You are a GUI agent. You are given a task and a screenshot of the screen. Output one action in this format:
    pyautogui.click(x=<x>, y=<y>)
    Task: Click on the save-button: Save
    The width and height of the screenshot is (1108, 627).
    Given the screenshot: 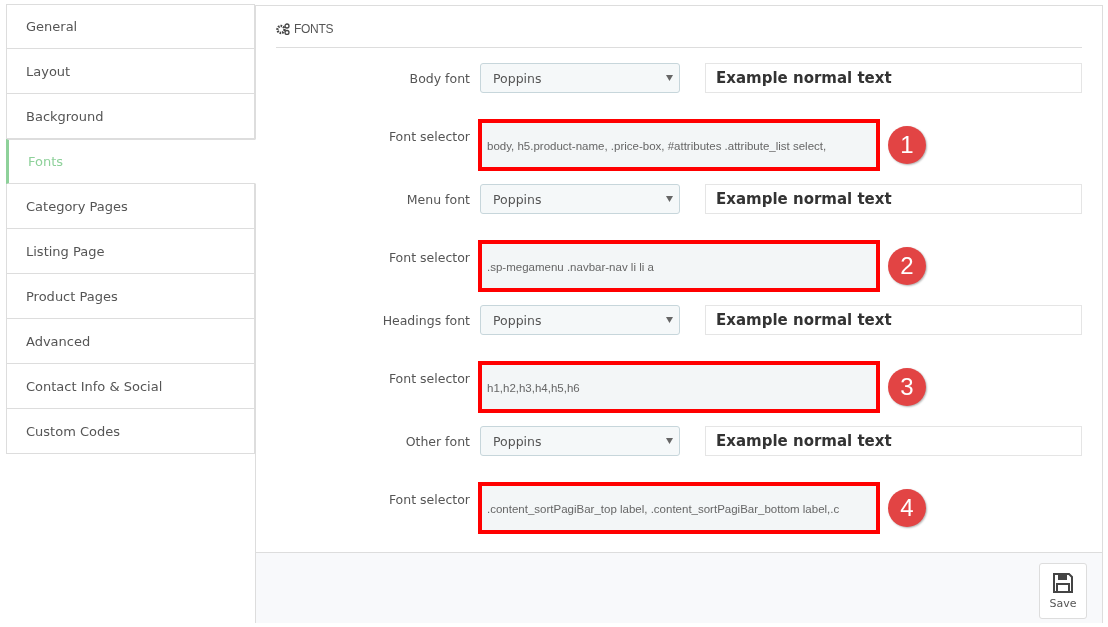 What is the action you would take?
    pyautogui.click(x=1063, y=591)
    